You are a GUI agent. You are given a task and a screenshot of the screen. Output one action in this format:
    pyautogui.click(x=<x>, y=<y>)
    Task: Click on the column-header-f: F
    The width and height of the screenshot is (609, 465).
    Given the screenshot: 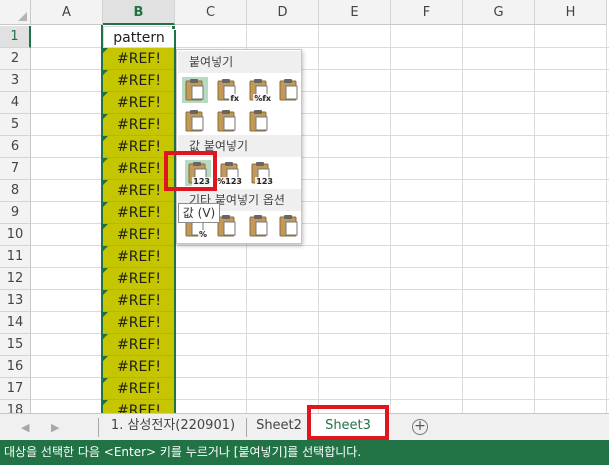 What is the action you would take?
    pyautogui.click(x=427, y=12)
    